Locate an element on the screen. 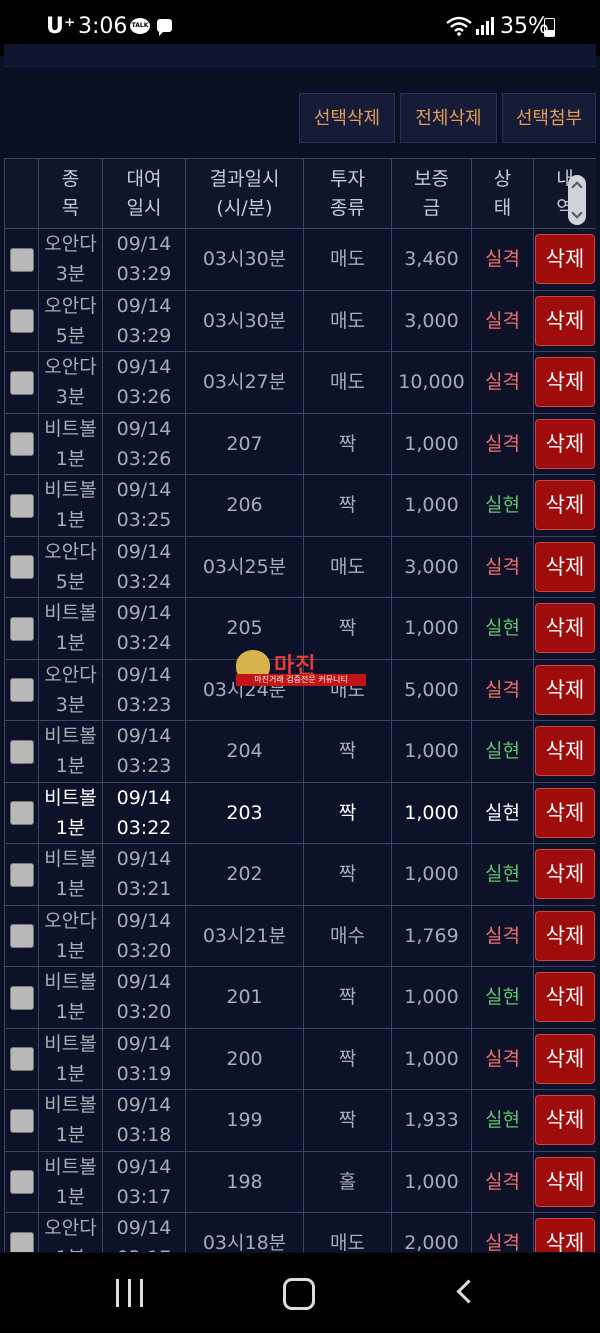 This screenshot has width=600, height=1333. row-trade-time: 09/14 03:29 is located at coordinates (144, 259).